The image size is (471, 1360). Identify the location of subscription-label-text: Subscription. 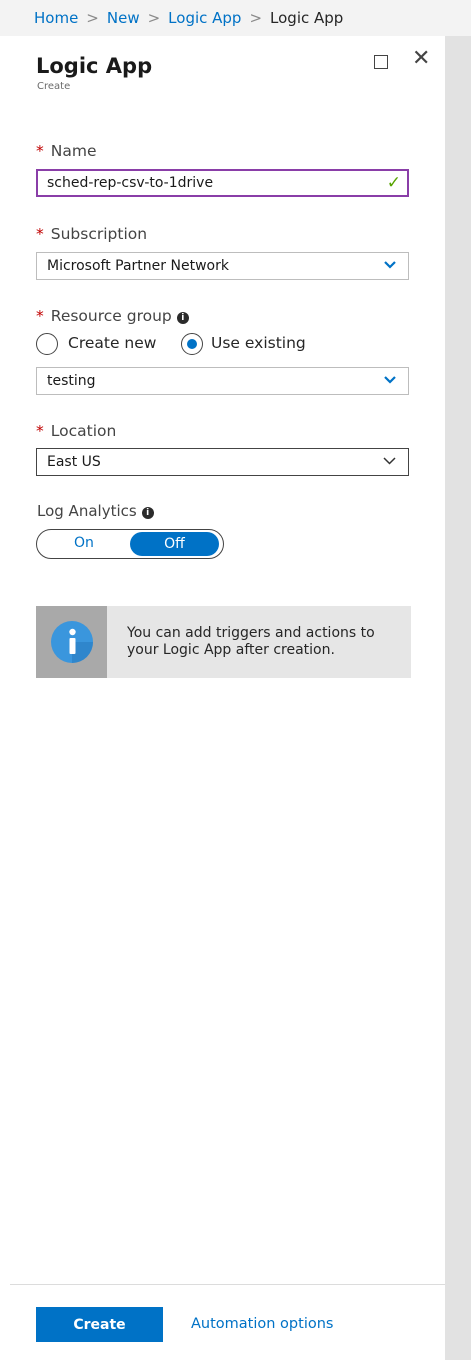
(99, 234).